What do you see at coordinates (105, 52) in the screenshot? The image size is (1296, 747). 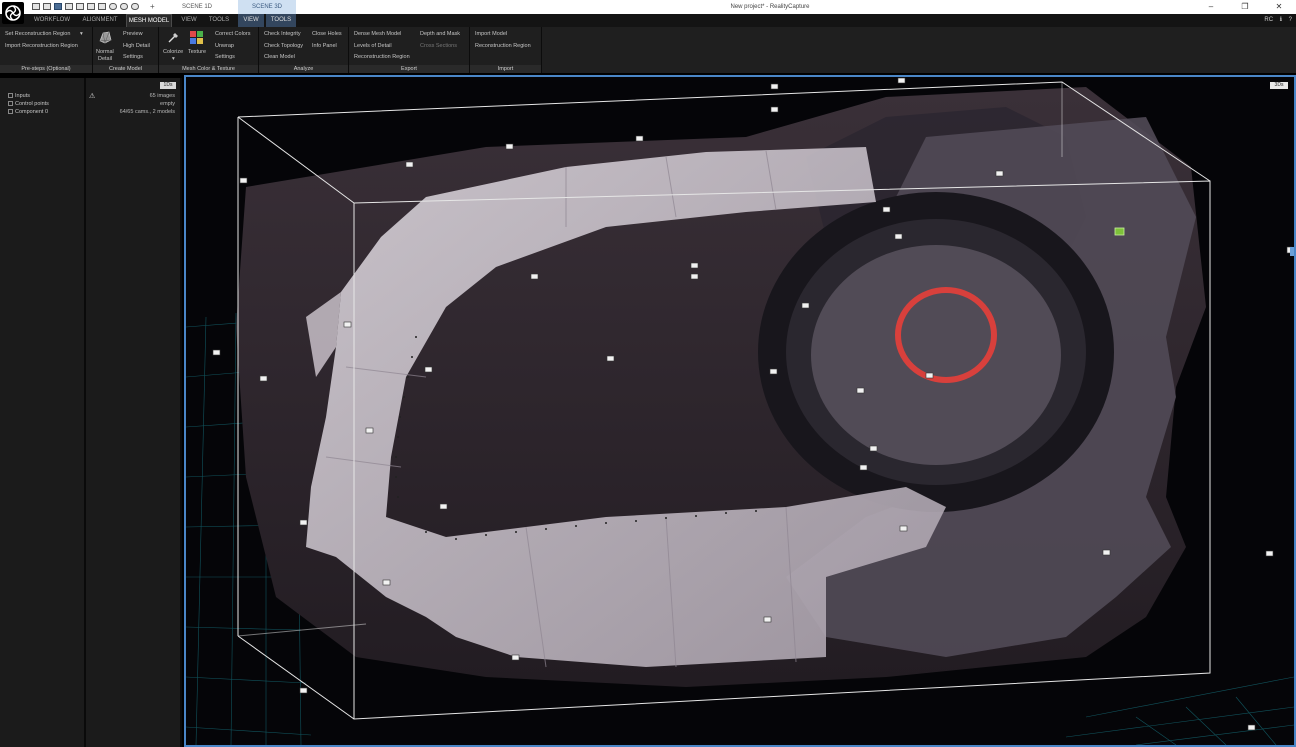 I see `normal-detail-label-1: Normal` at bounding box center [105, 52].